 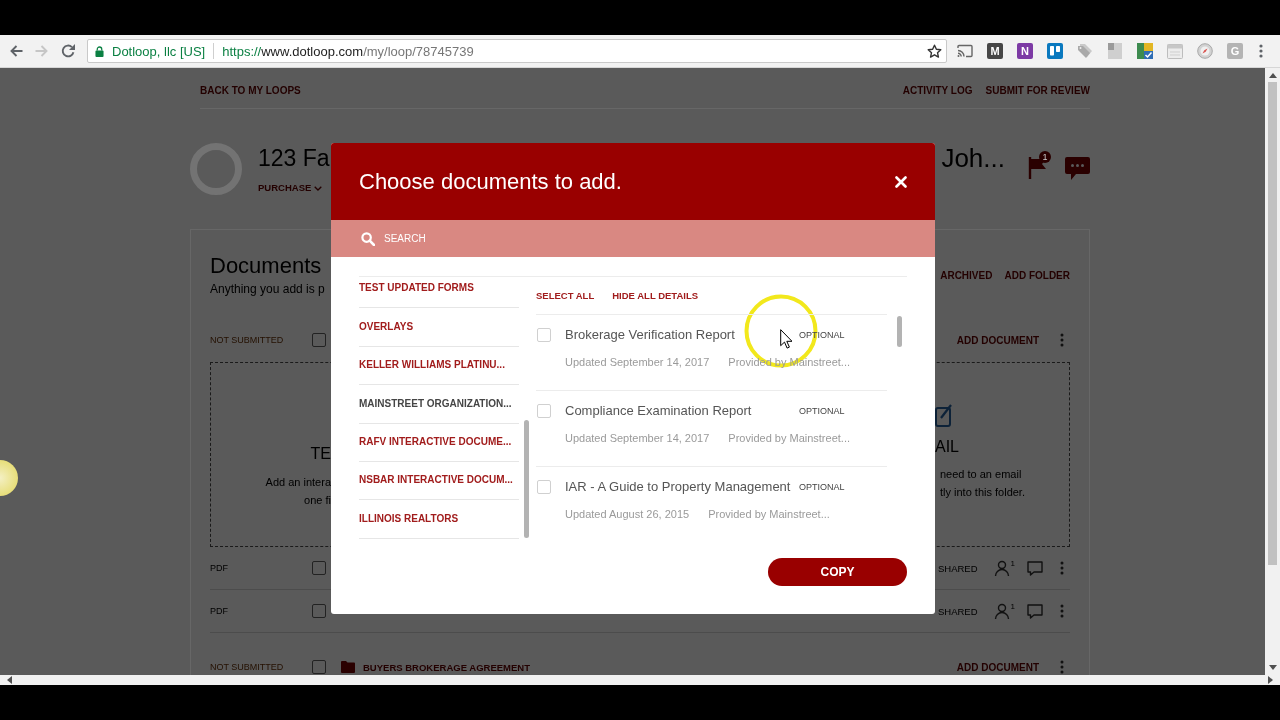 What do you see at coordinates (298, 482) in the screenshot?
I see `option-description: Add an intera` at bounding box center [298, 482].